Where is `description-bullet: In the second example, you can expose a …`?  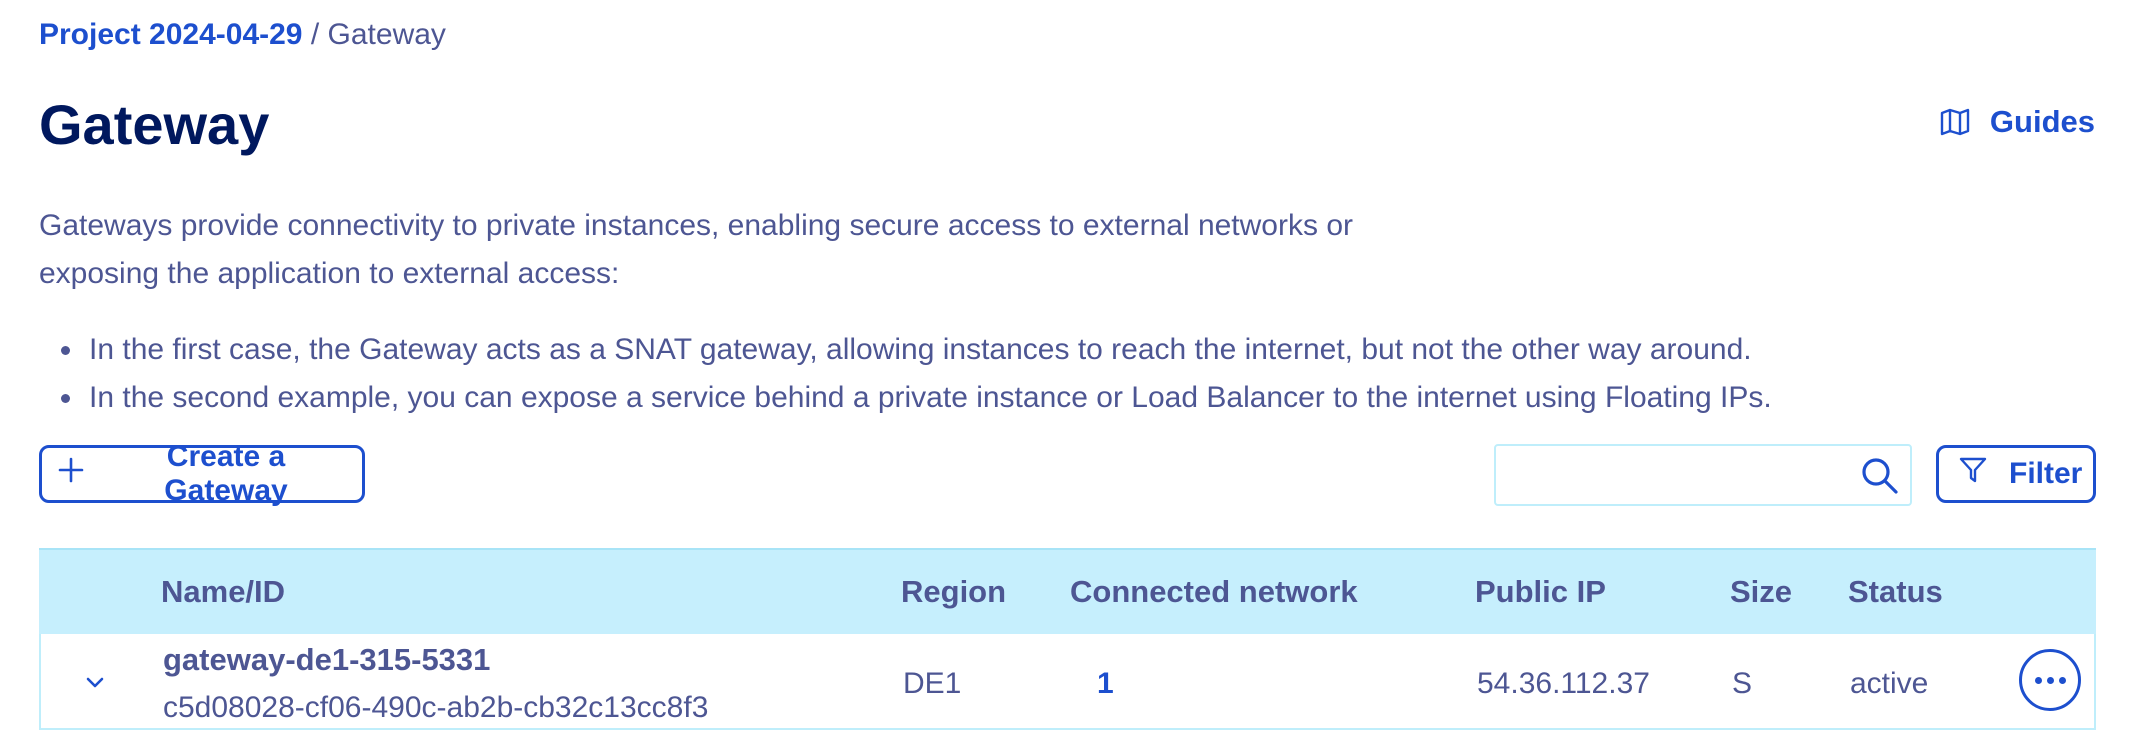
description-bullet: In the second example, you can expose a … is located at coordinates (905, 398).